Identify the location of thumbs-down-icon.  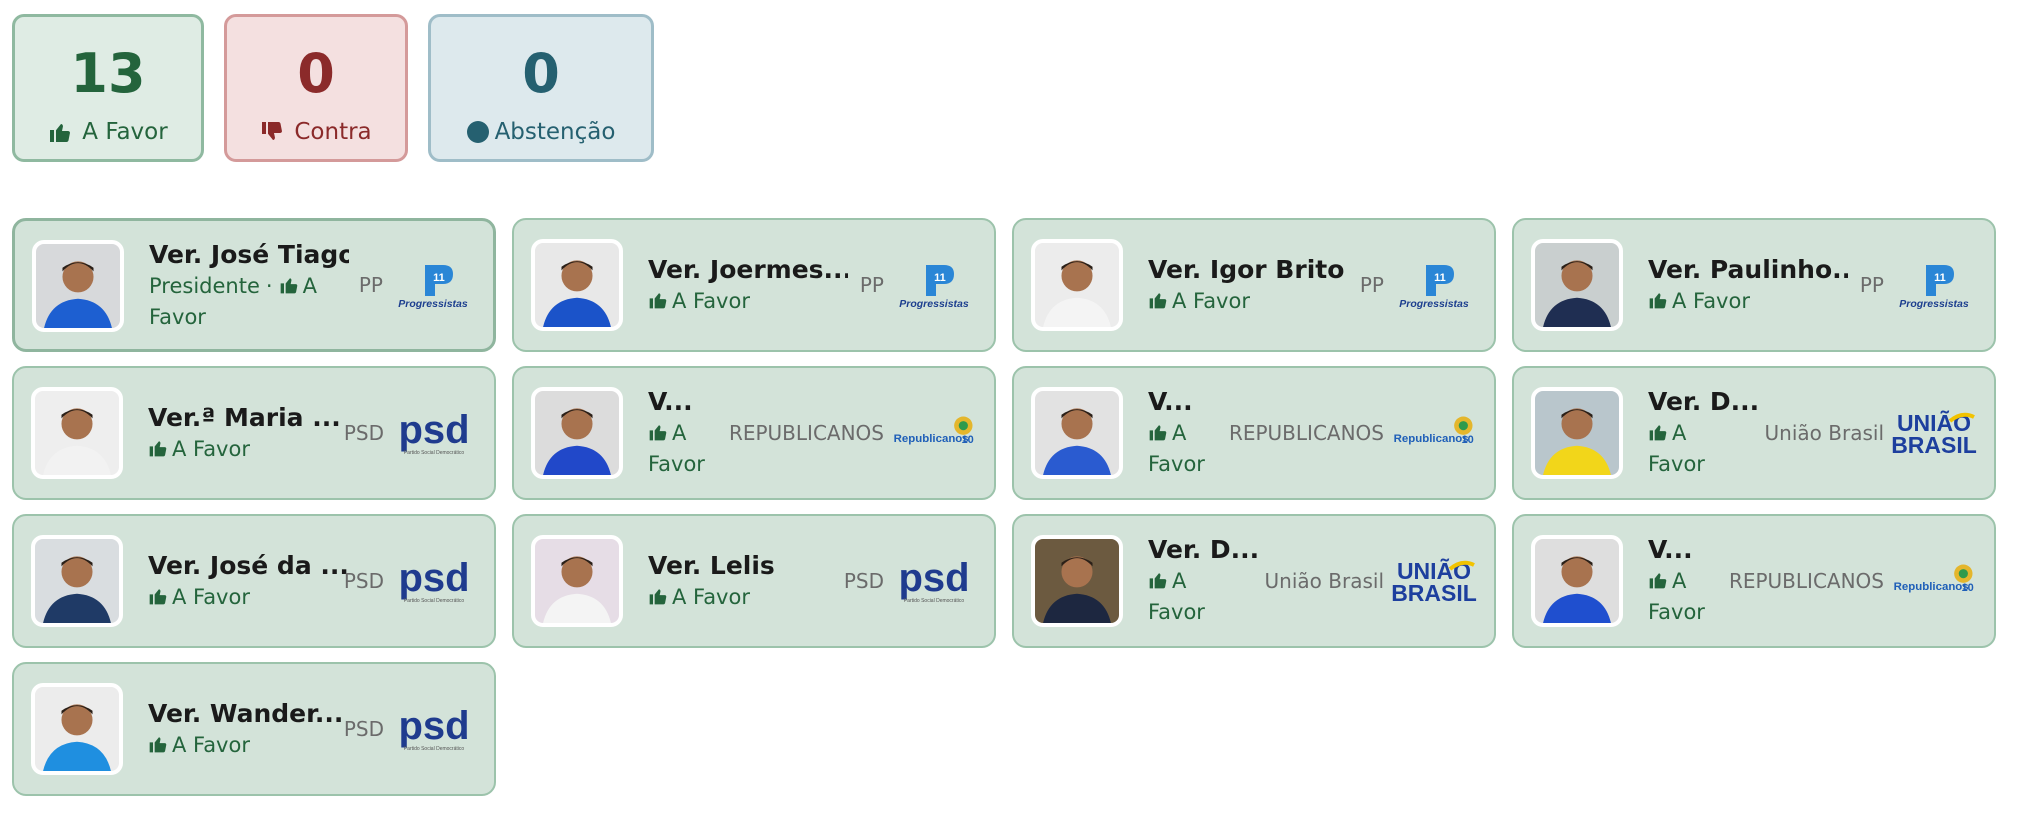
(272, 132).